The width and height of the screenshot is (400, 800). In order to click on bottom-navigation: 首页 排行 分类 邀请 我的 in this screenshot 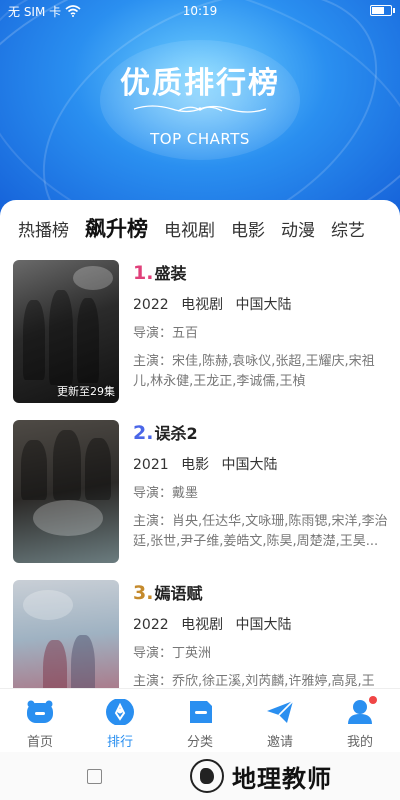, I will do `click(200, 720)`.